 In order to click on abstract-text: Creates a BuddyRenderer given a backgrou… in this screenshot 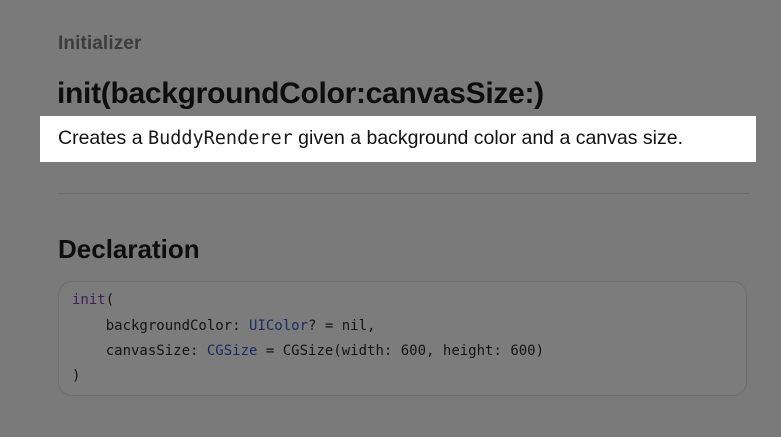, I will do `click(370, 138)`.